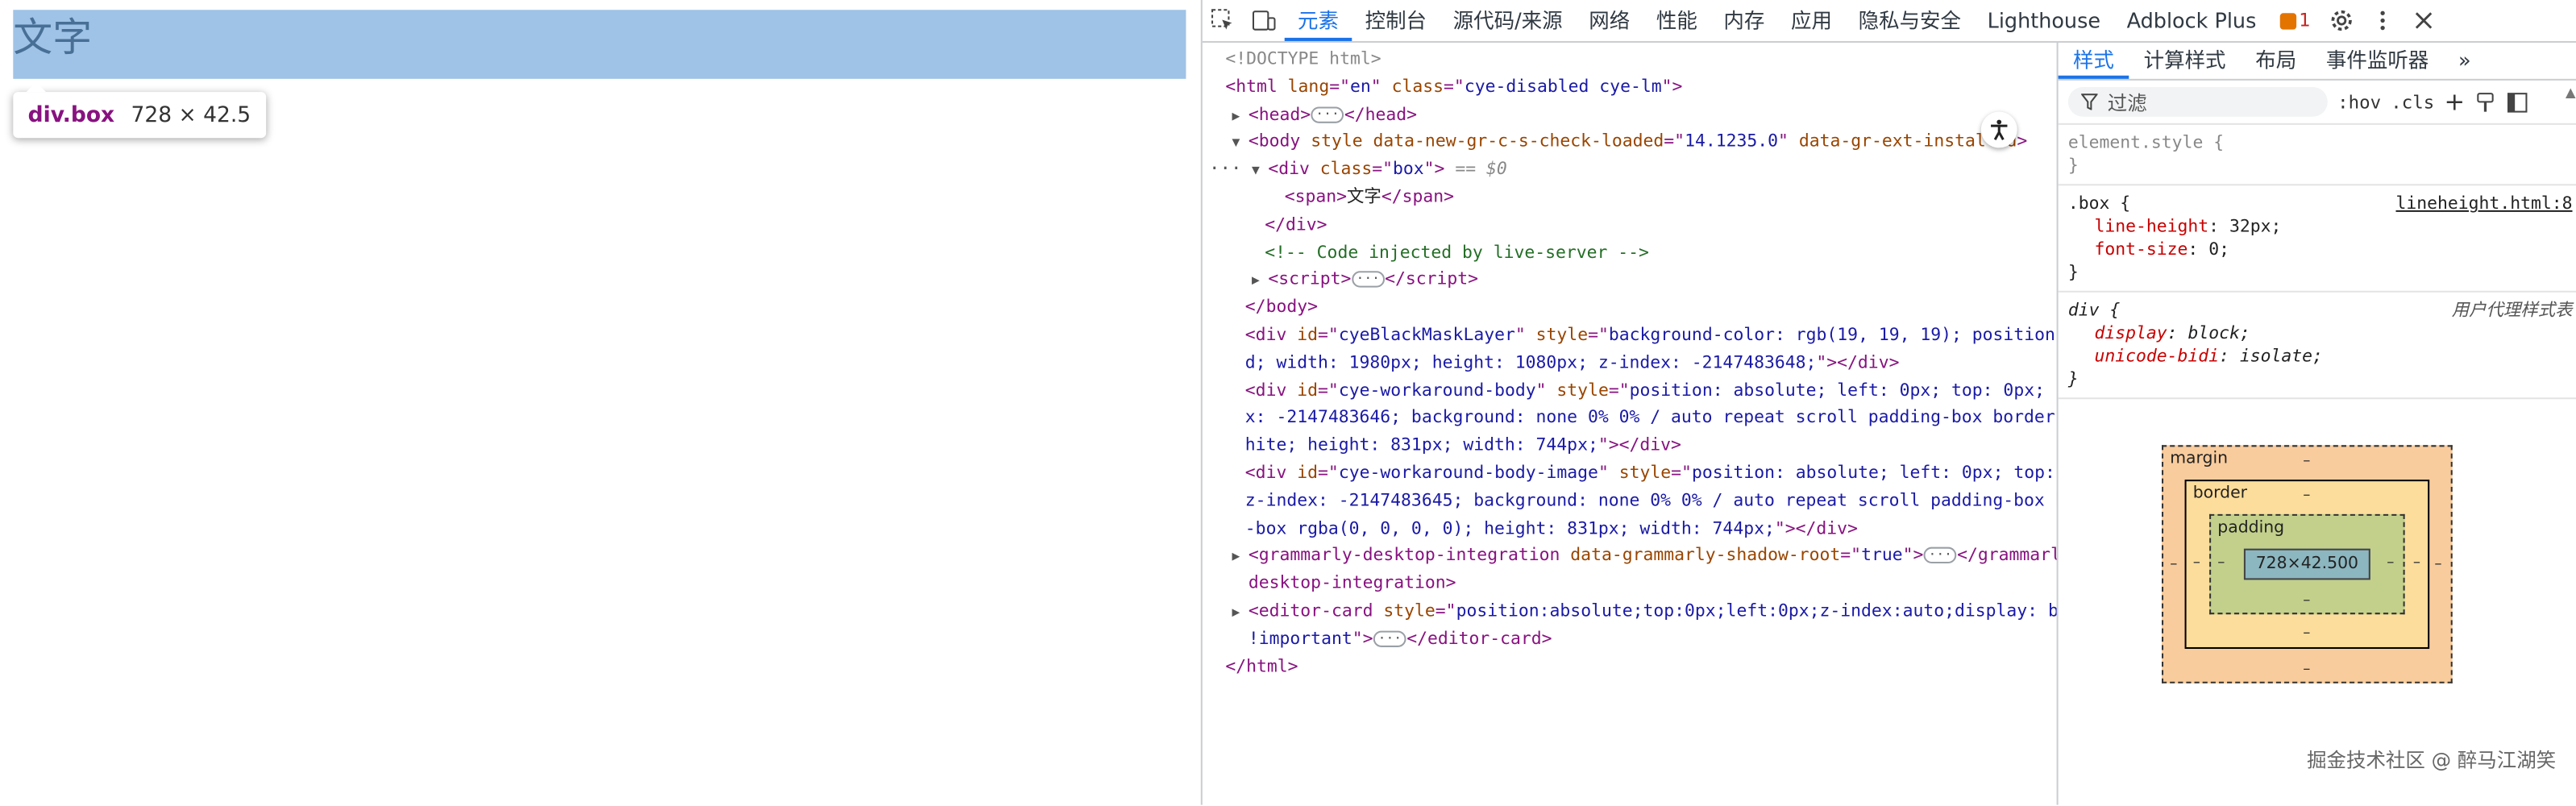  Describe the element at coordinates (1264, 20) in the screenshot. I see `device-toolbar-icon` at that location.